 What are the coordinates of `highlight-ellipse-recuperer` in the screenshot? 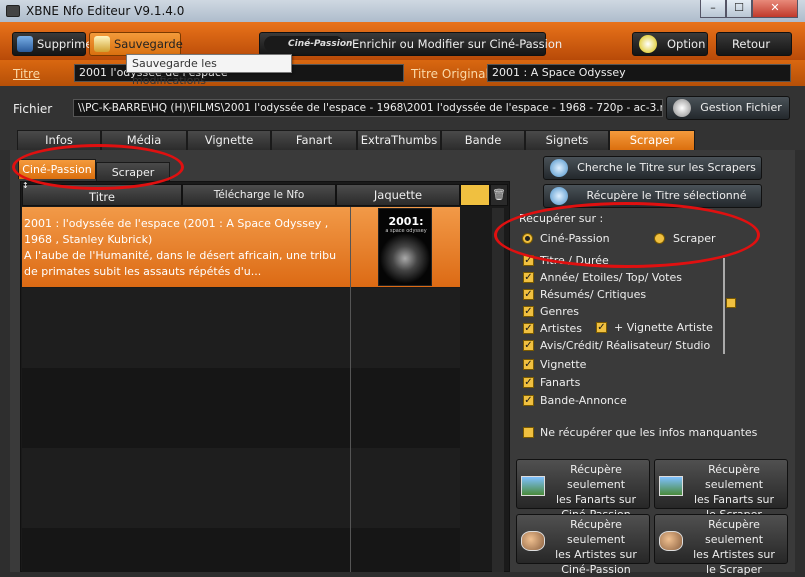 It's located at (627, 235).